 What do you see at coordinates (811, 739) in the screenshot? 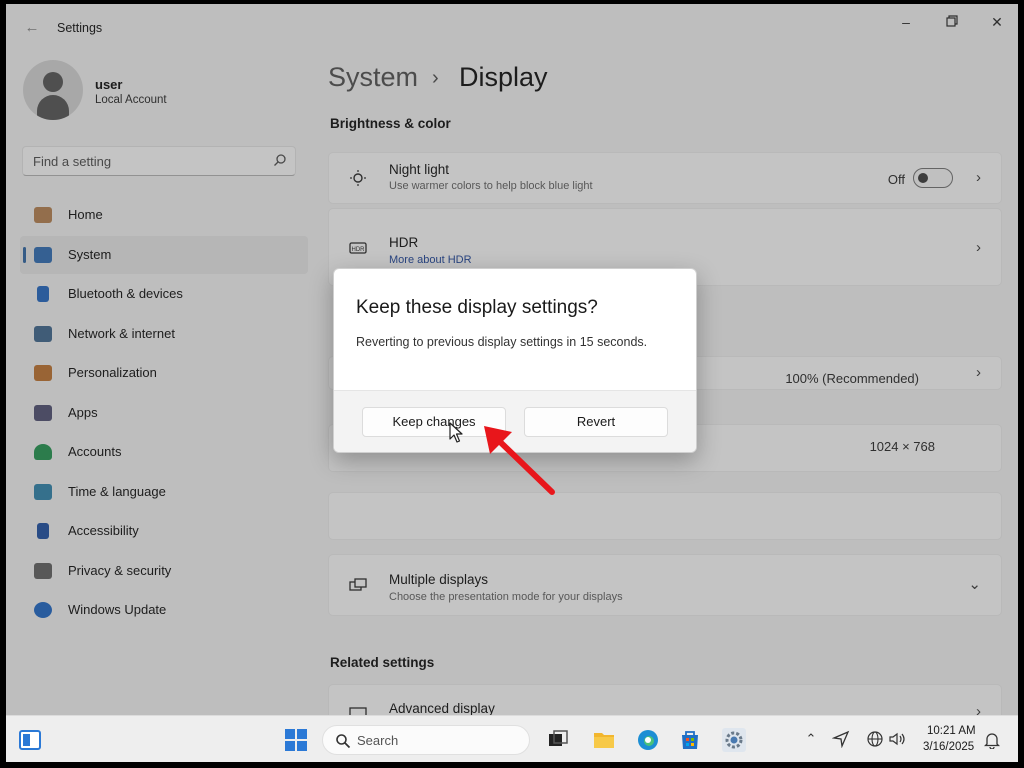
I see `show-hidden-icons-chevron-up-icon: ⌃` at bounding box center [811, 739].